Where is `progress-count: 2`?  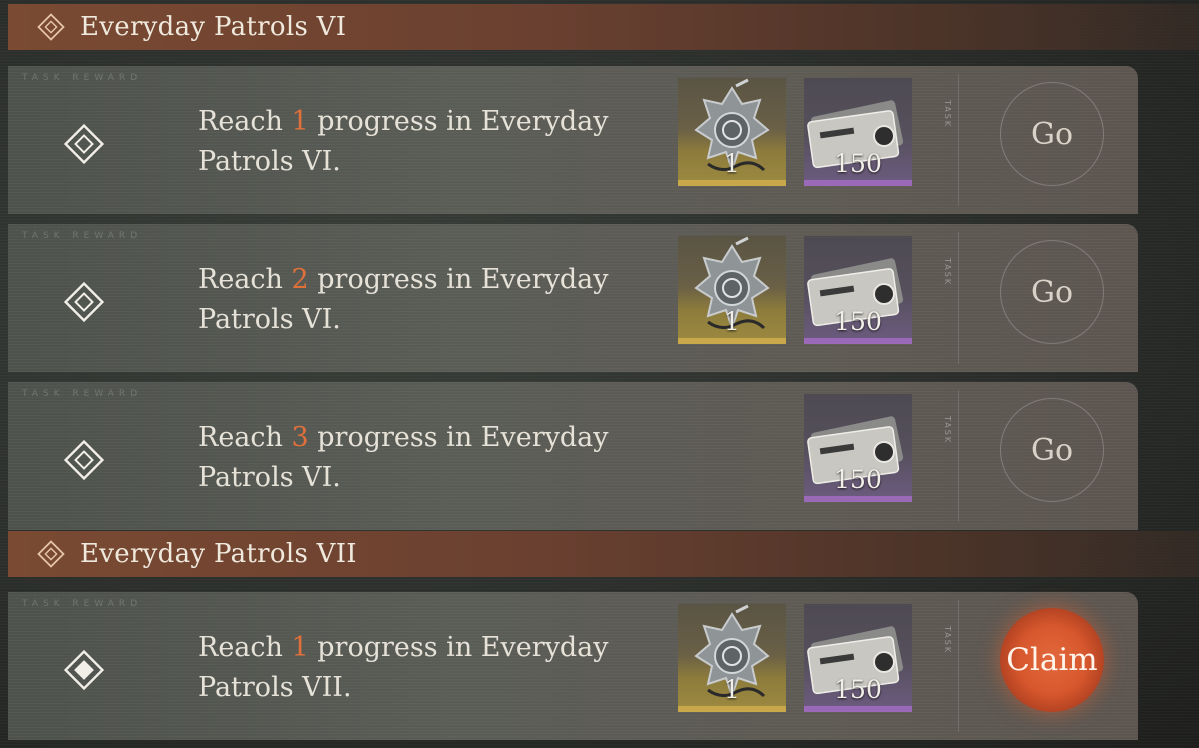 progress-count: 2 is located at coordinates (300, 279).